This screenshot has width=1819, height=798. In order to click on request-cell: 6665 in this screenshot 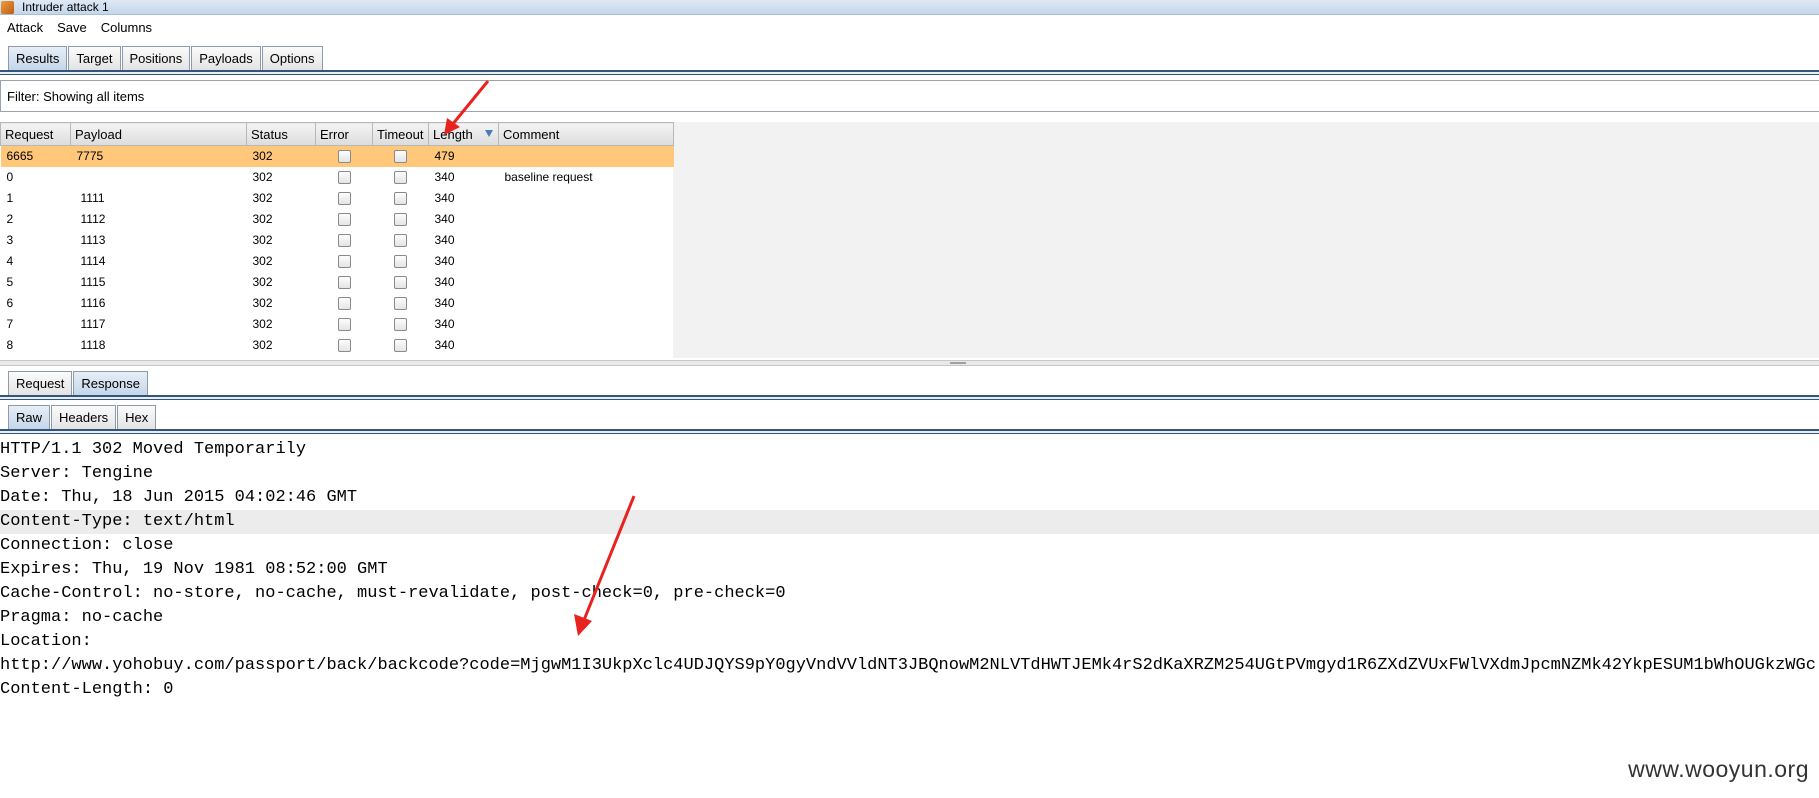, I will do `click(35, 156)`.